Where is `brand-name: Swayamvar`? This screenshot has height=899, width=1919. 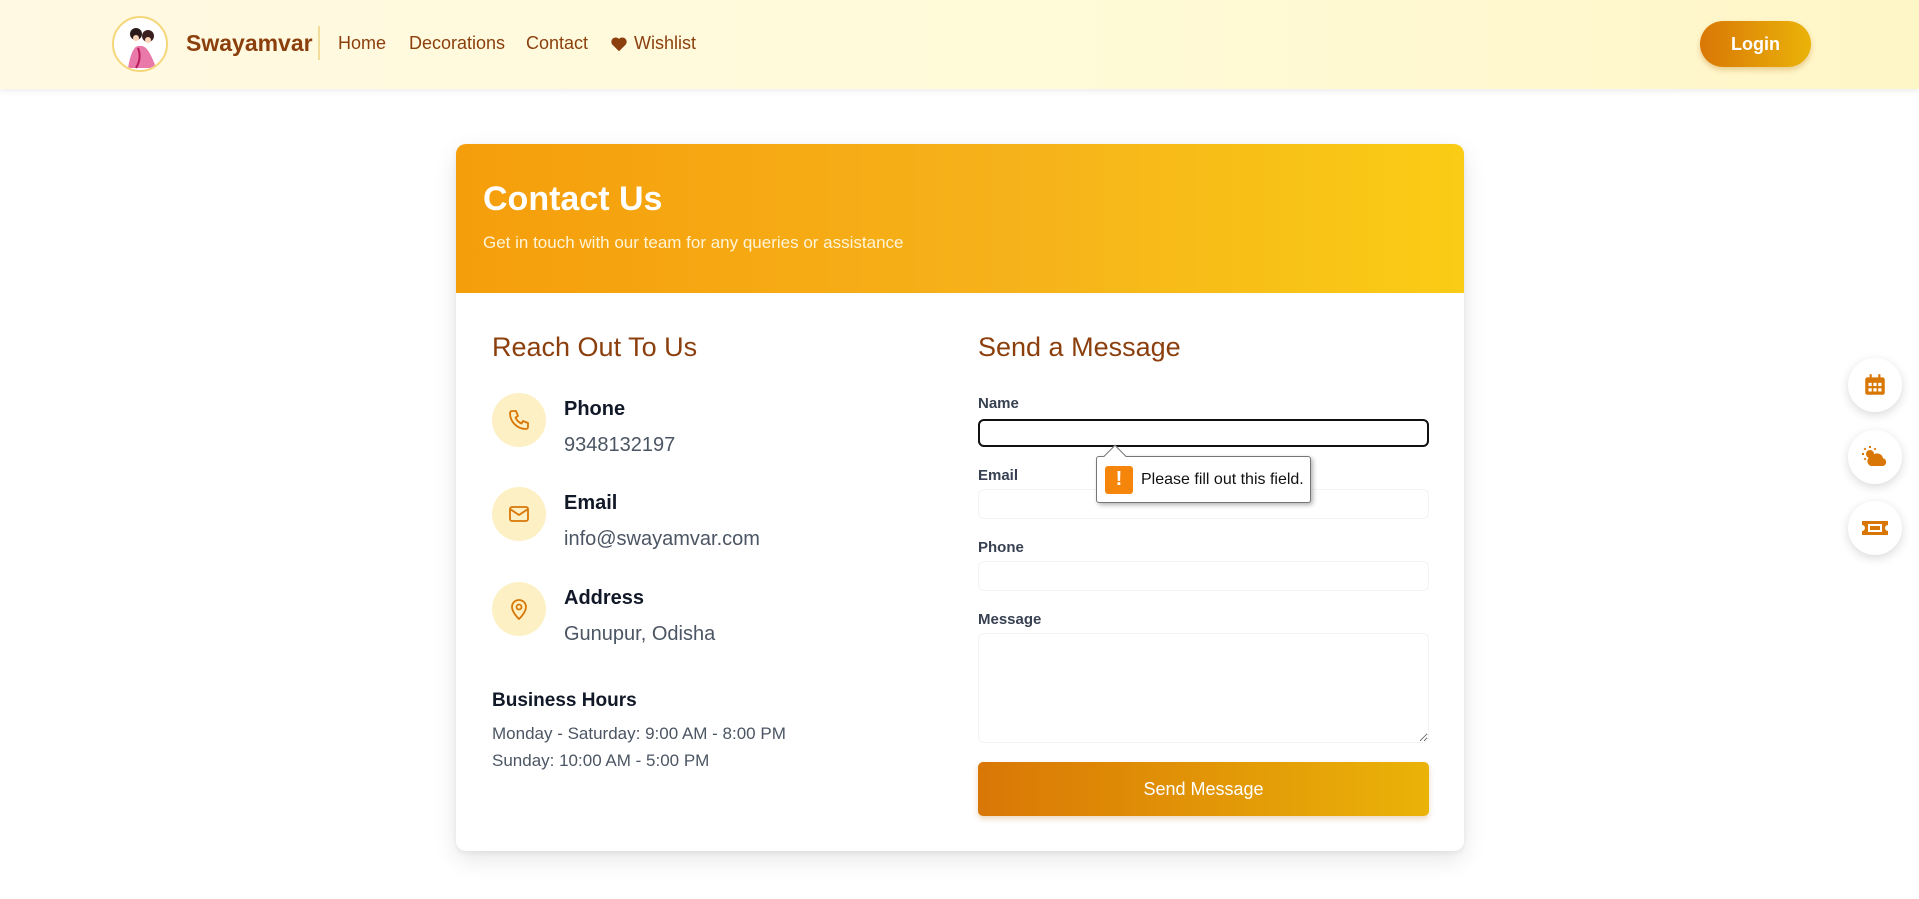 brand-name: Swayamvar is located at coordinates (249, 43).